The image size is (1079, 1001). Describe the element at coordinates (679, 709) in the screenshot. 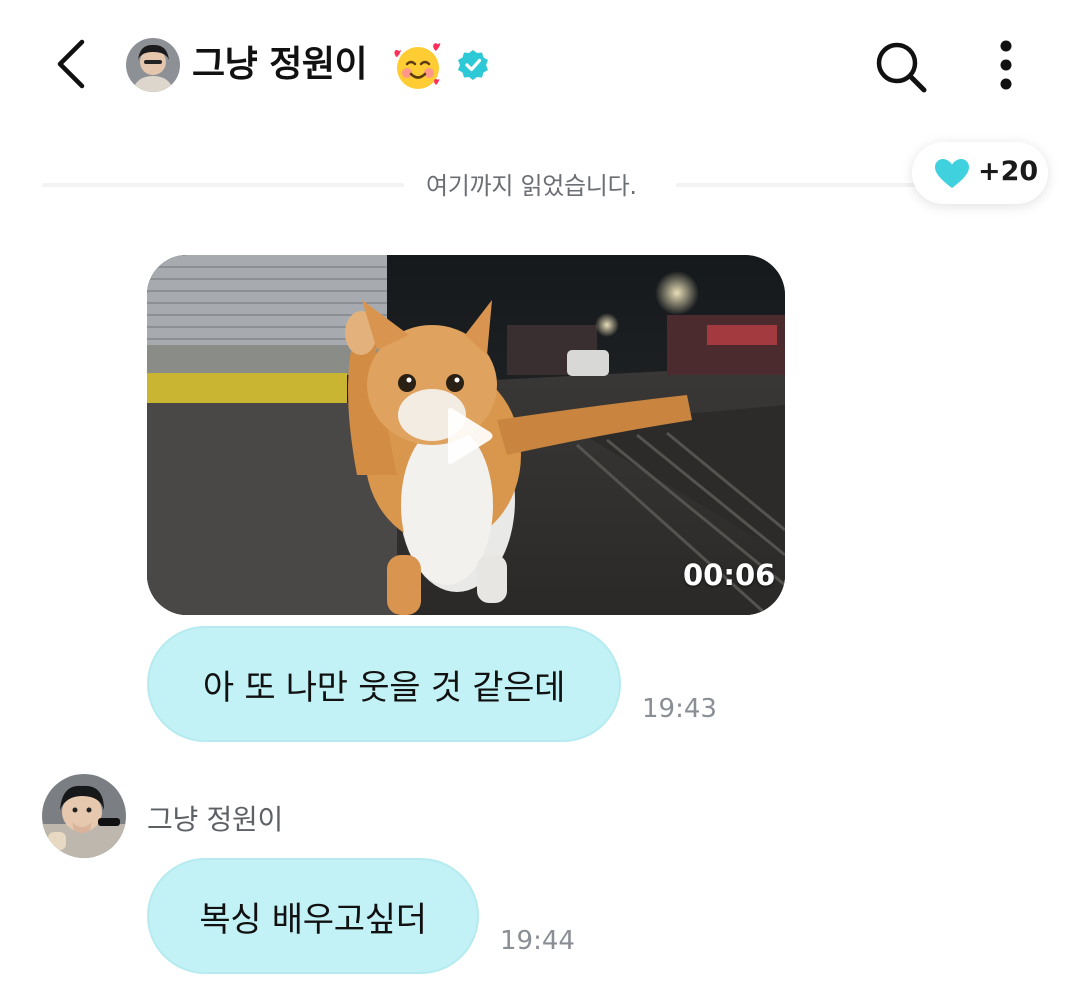

I see `message-time: 19:43` at that location.